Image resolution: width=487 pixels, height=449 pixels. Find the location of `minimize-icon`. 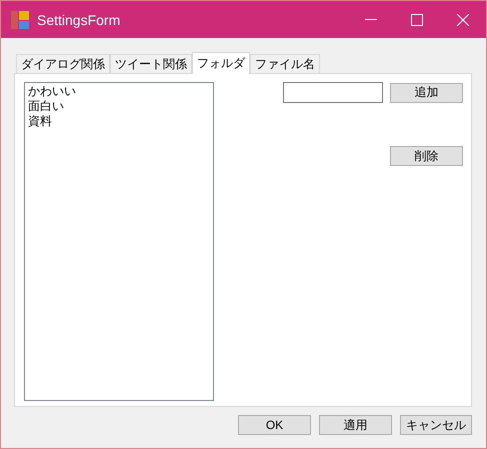

minimize-icon is located at coordinates (371, 19).